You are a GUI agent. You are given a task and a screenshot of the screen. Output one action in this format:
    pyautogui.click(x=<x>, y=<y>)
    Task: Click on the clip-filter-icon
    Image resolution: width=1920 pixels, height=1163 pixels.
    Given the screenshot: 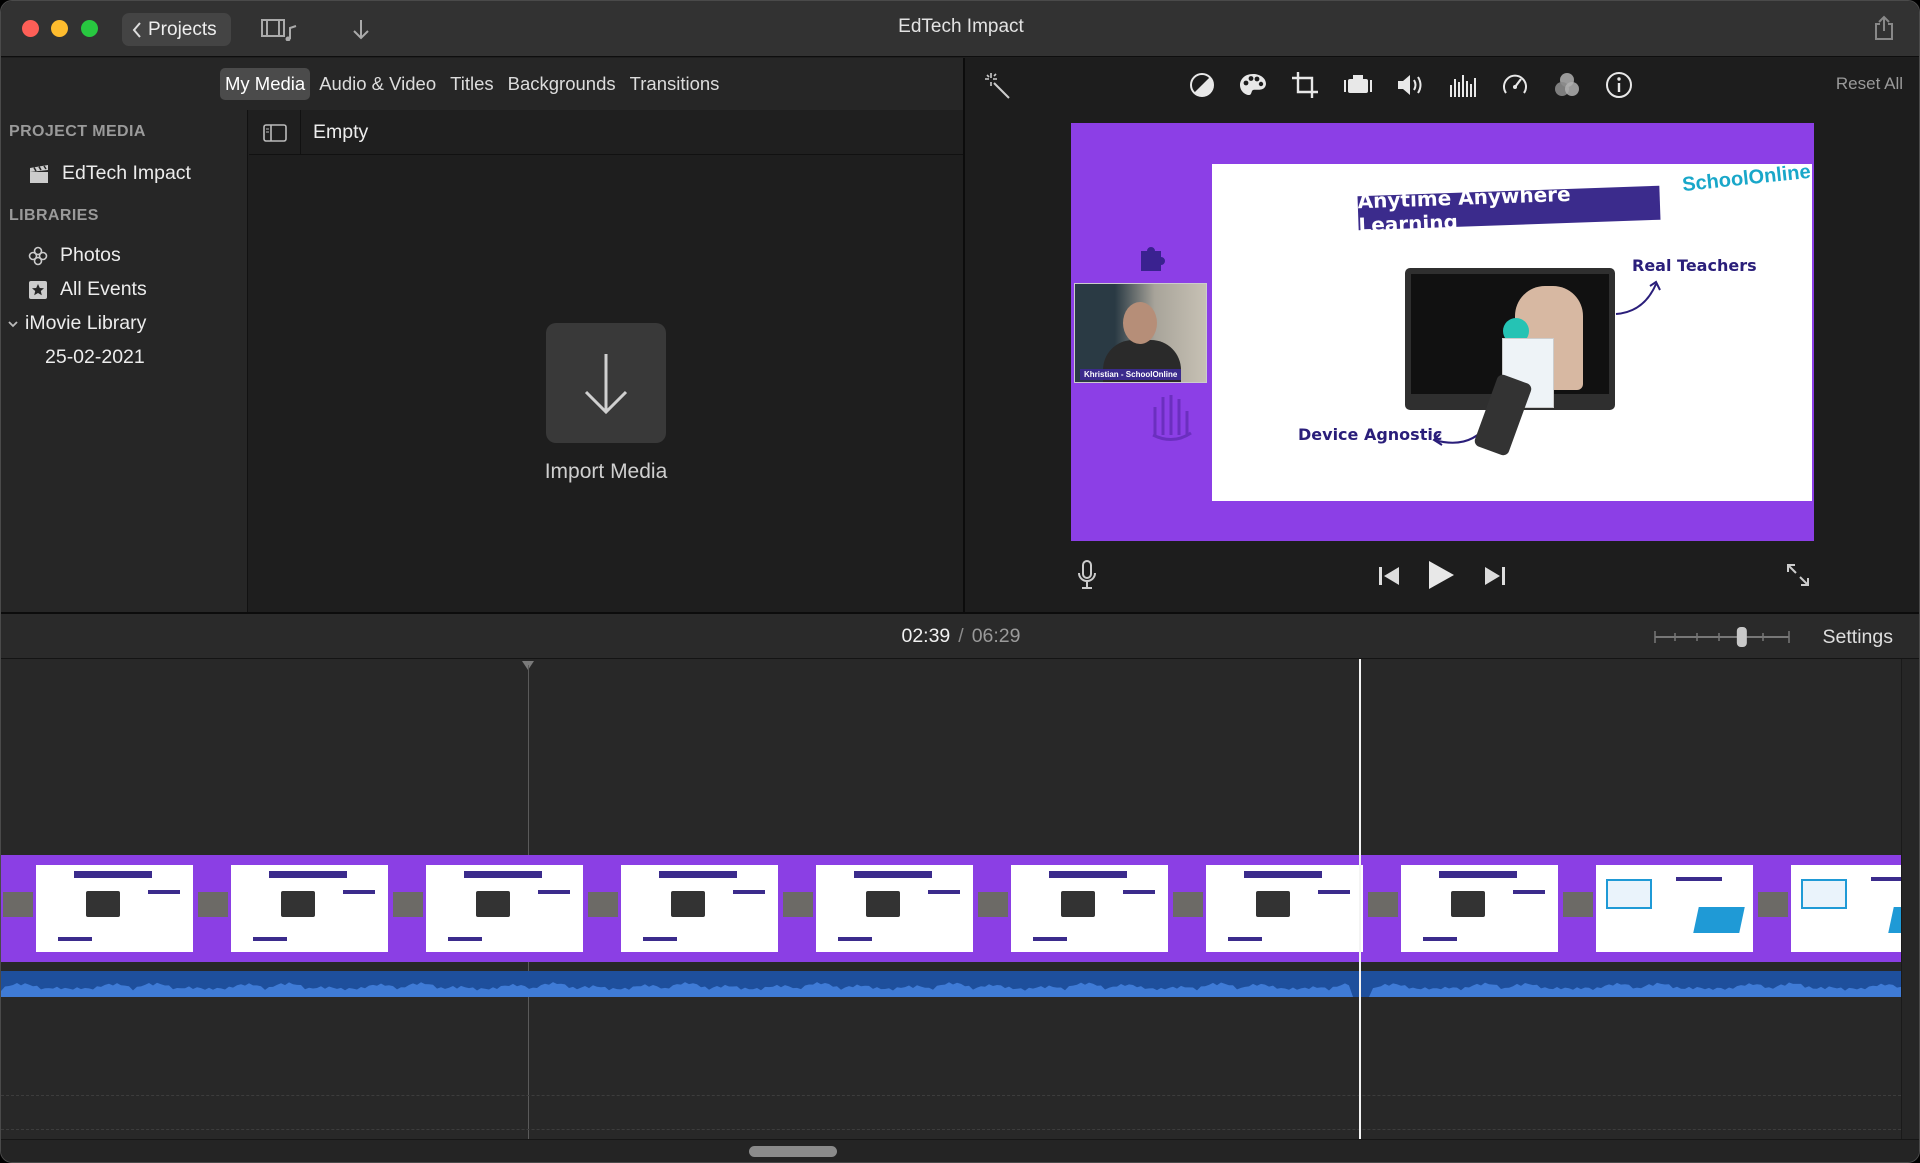 What is the action you would take?
    pyautogui.click(x=1567, y=84)
    